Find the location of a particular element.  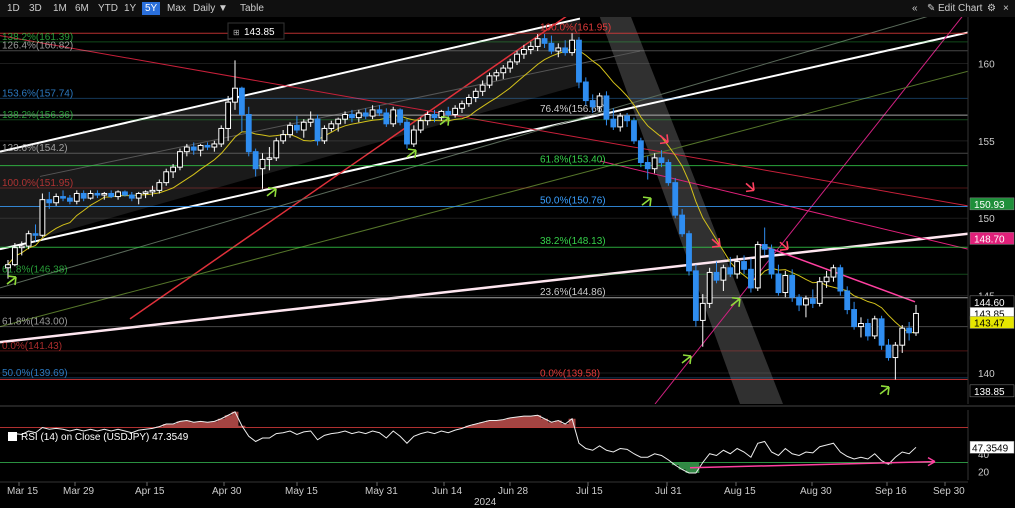

range-1d-button: 1D is located at coordinates (13, 8).